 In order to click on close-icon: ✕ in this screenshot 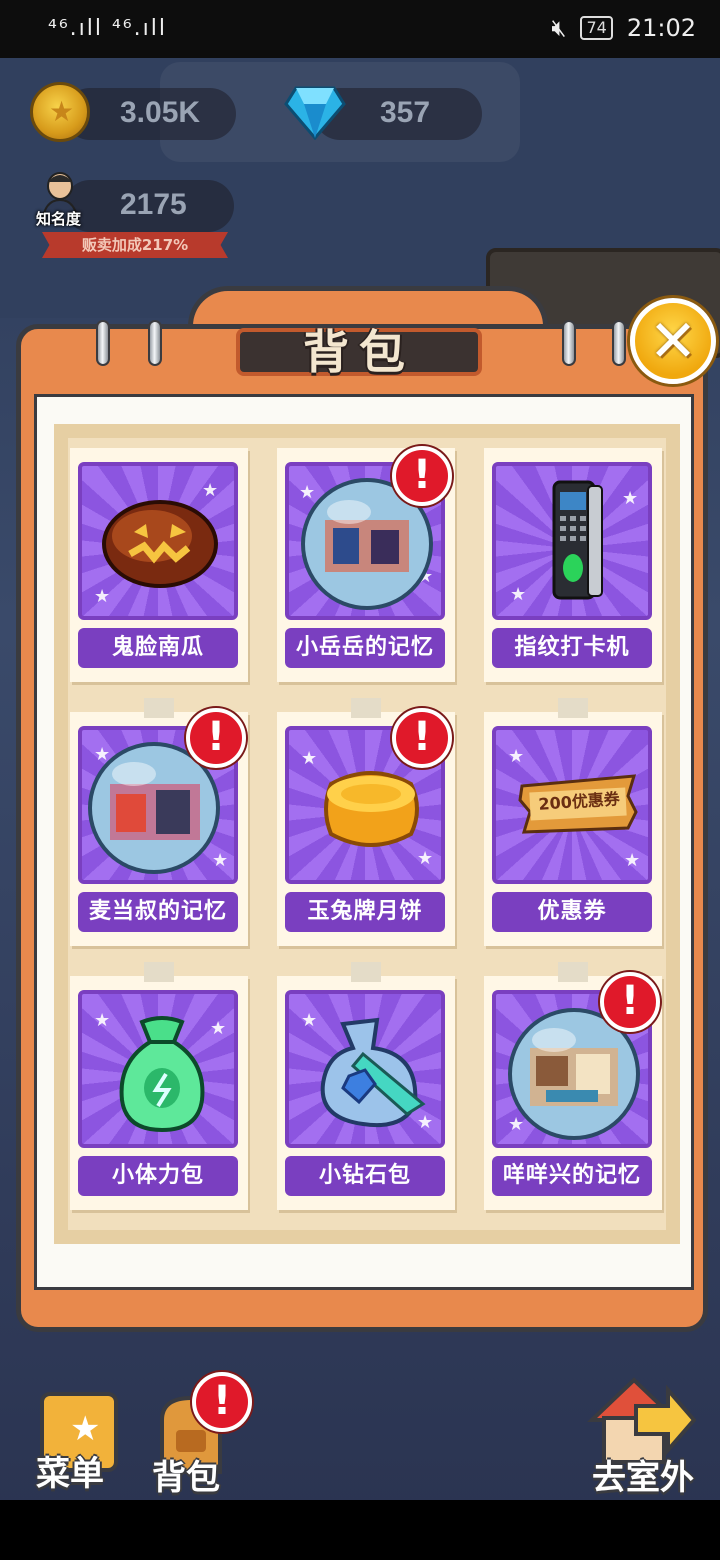, I will do `click(673, 341)`.